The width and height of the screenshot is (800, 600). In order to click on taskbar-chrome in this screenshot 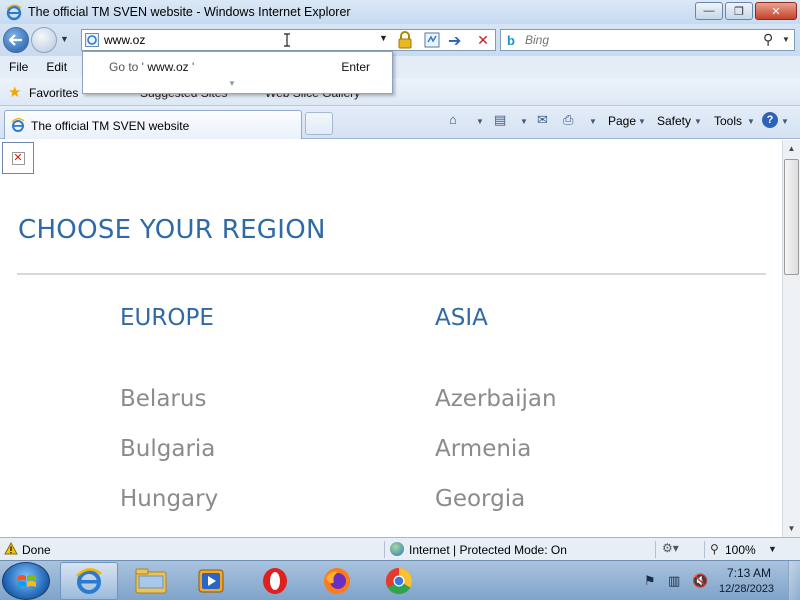, I will do `click(399, 581)`.